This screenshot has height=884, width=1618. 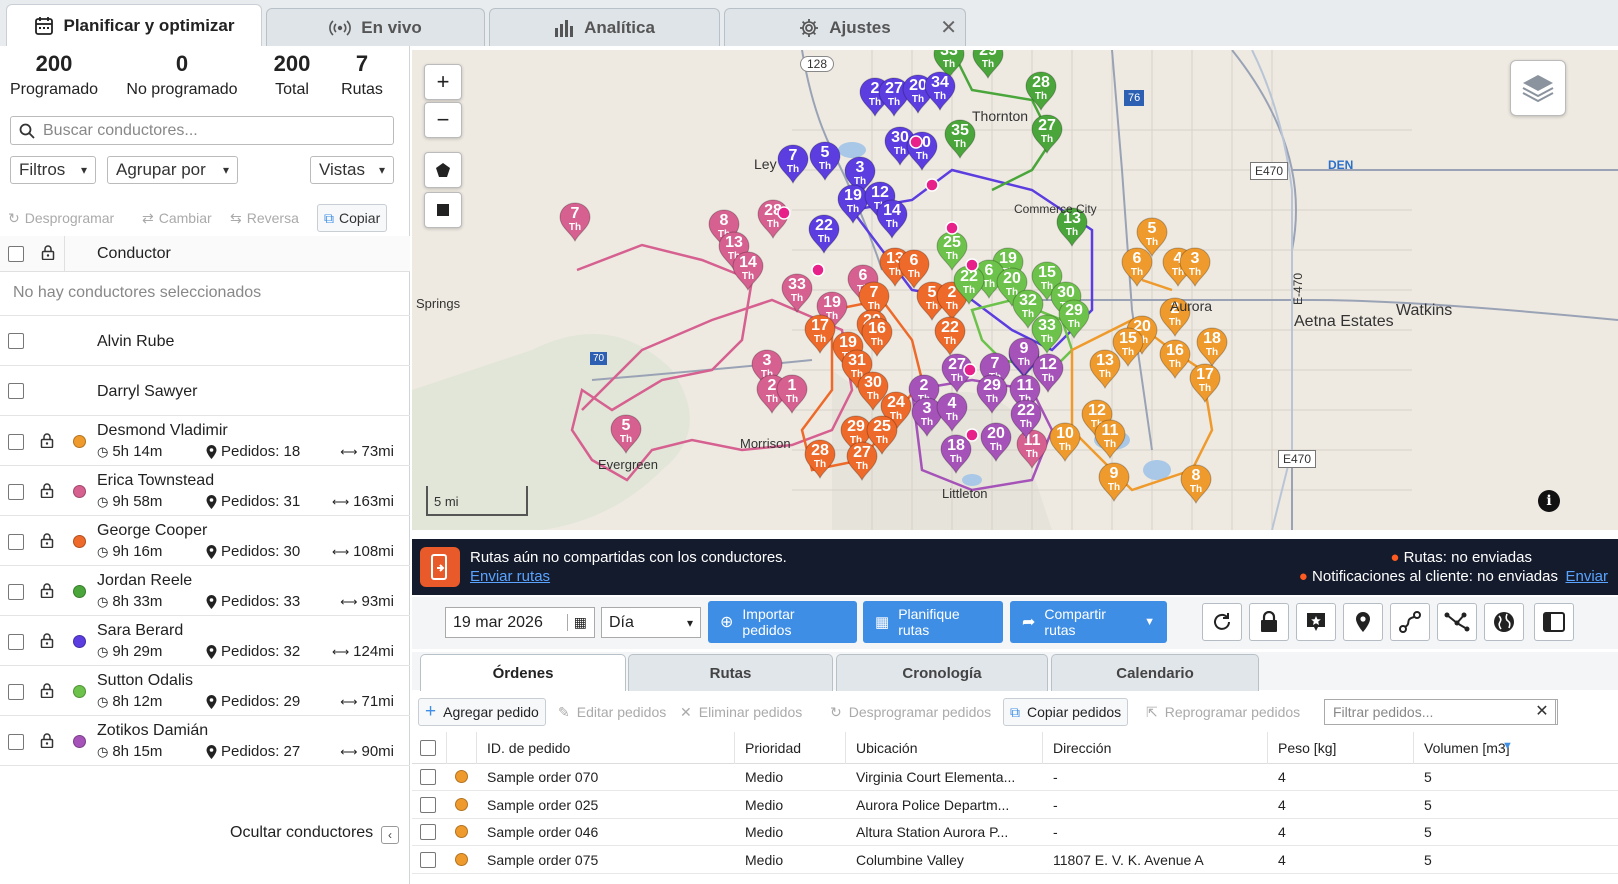 I want to click on unschedule-button: ↻ Desprogramar, so click(x=61, y=218).